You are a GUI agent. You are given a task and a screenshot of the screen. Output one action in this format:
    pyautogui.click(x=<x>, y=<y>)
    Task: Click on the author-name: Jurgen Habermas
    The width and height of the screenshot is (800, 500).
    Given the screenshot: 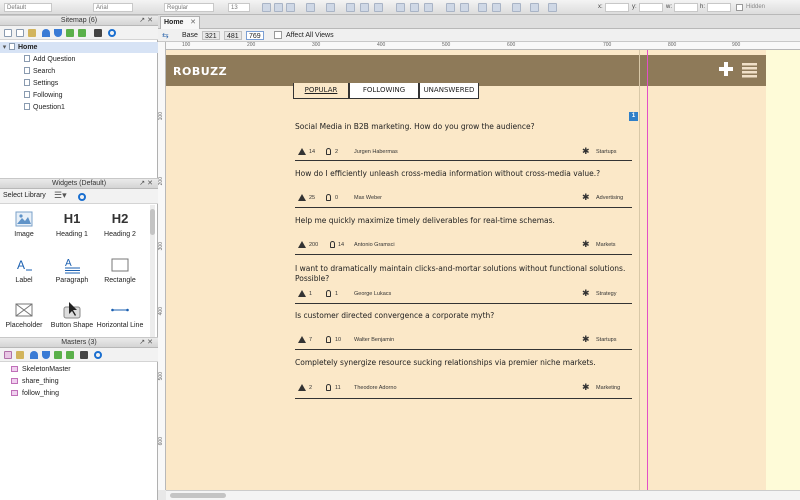 What is the action you would take?
    pyautogui.click(x=376, y=152)
    